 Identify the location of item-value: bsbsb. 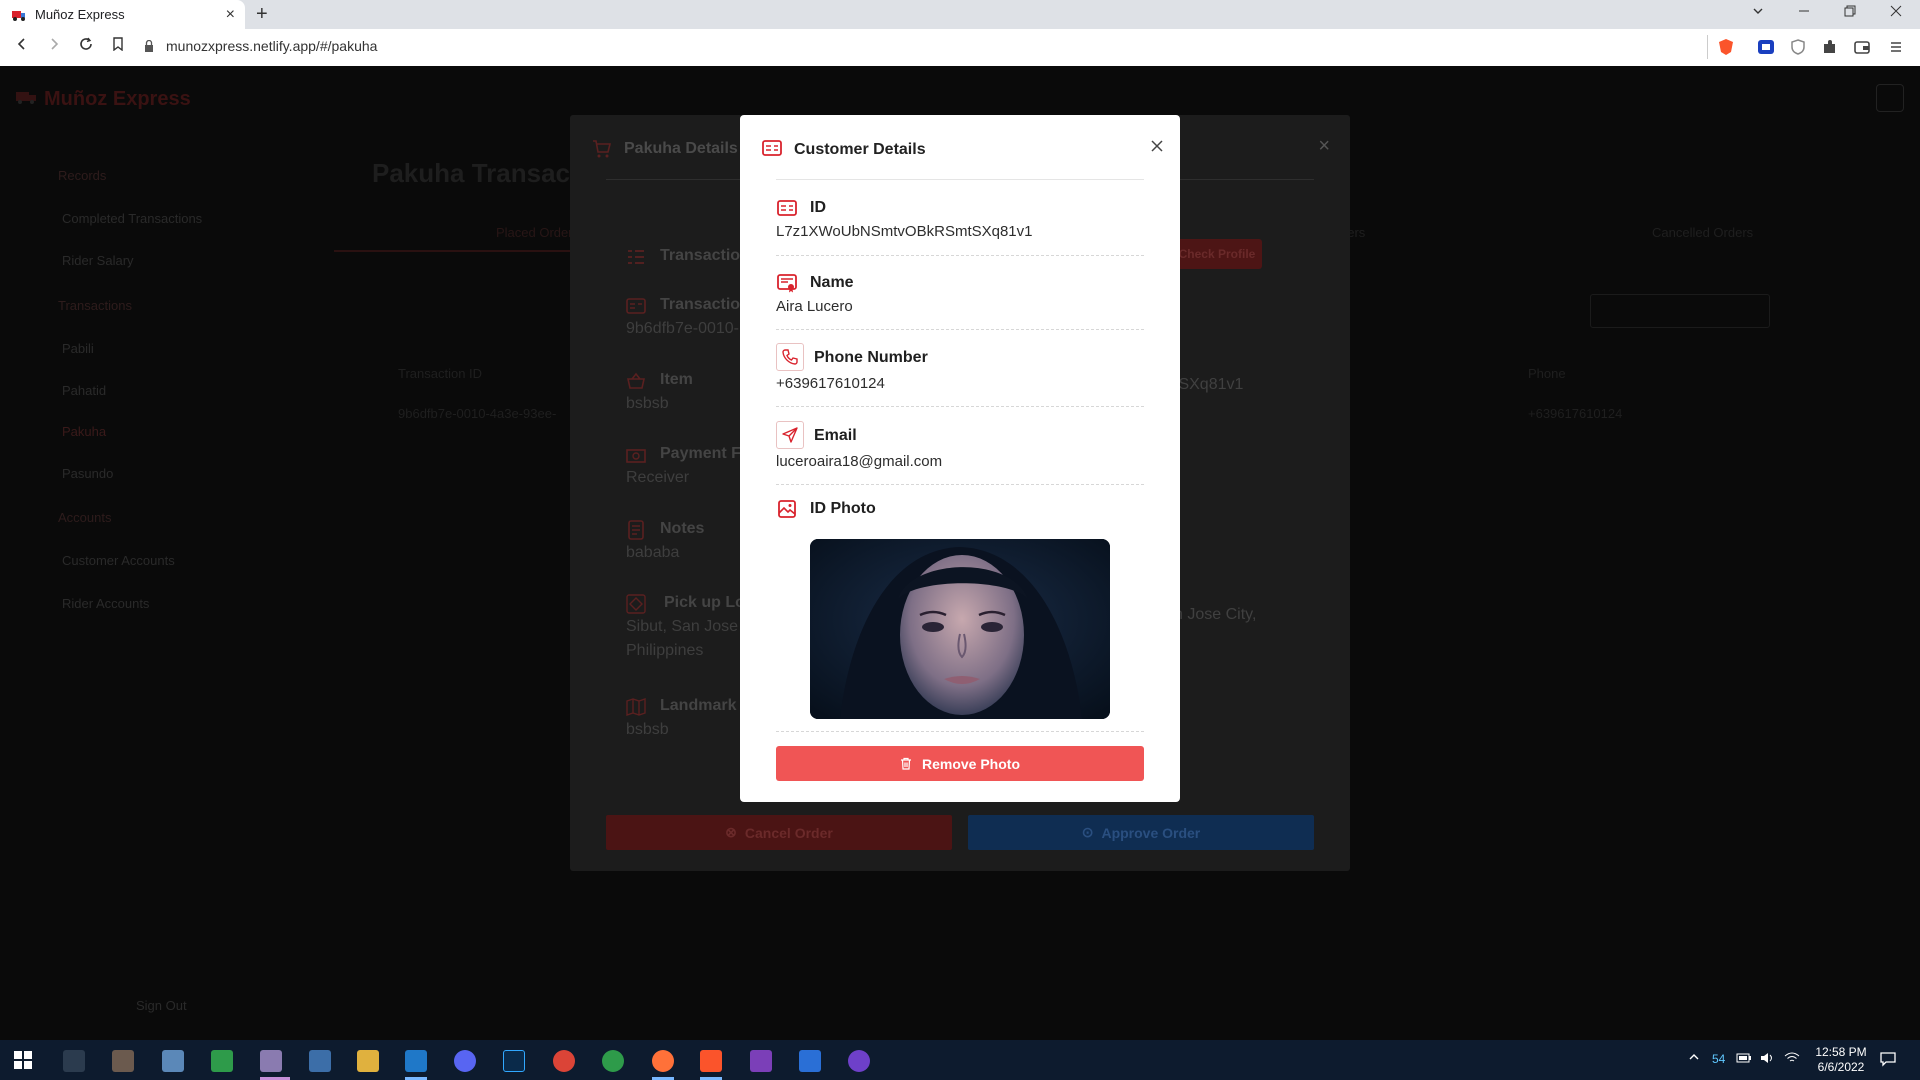
(647, 403).